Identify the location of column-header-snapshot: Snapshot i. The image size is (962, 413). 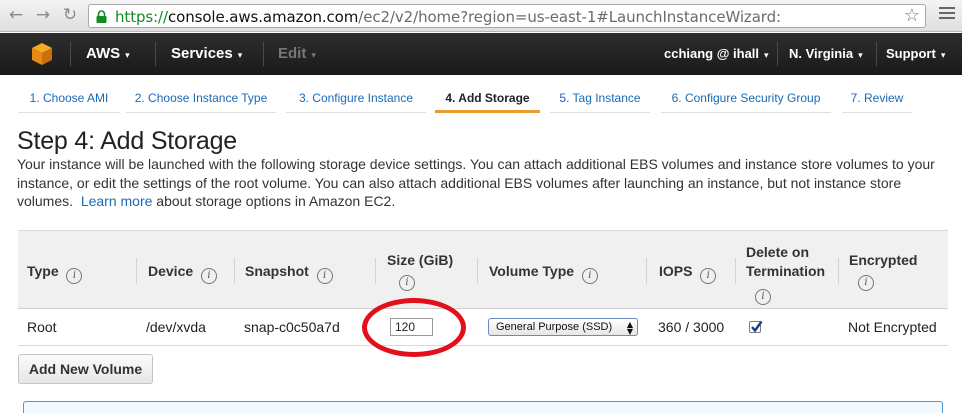
(289, 273).